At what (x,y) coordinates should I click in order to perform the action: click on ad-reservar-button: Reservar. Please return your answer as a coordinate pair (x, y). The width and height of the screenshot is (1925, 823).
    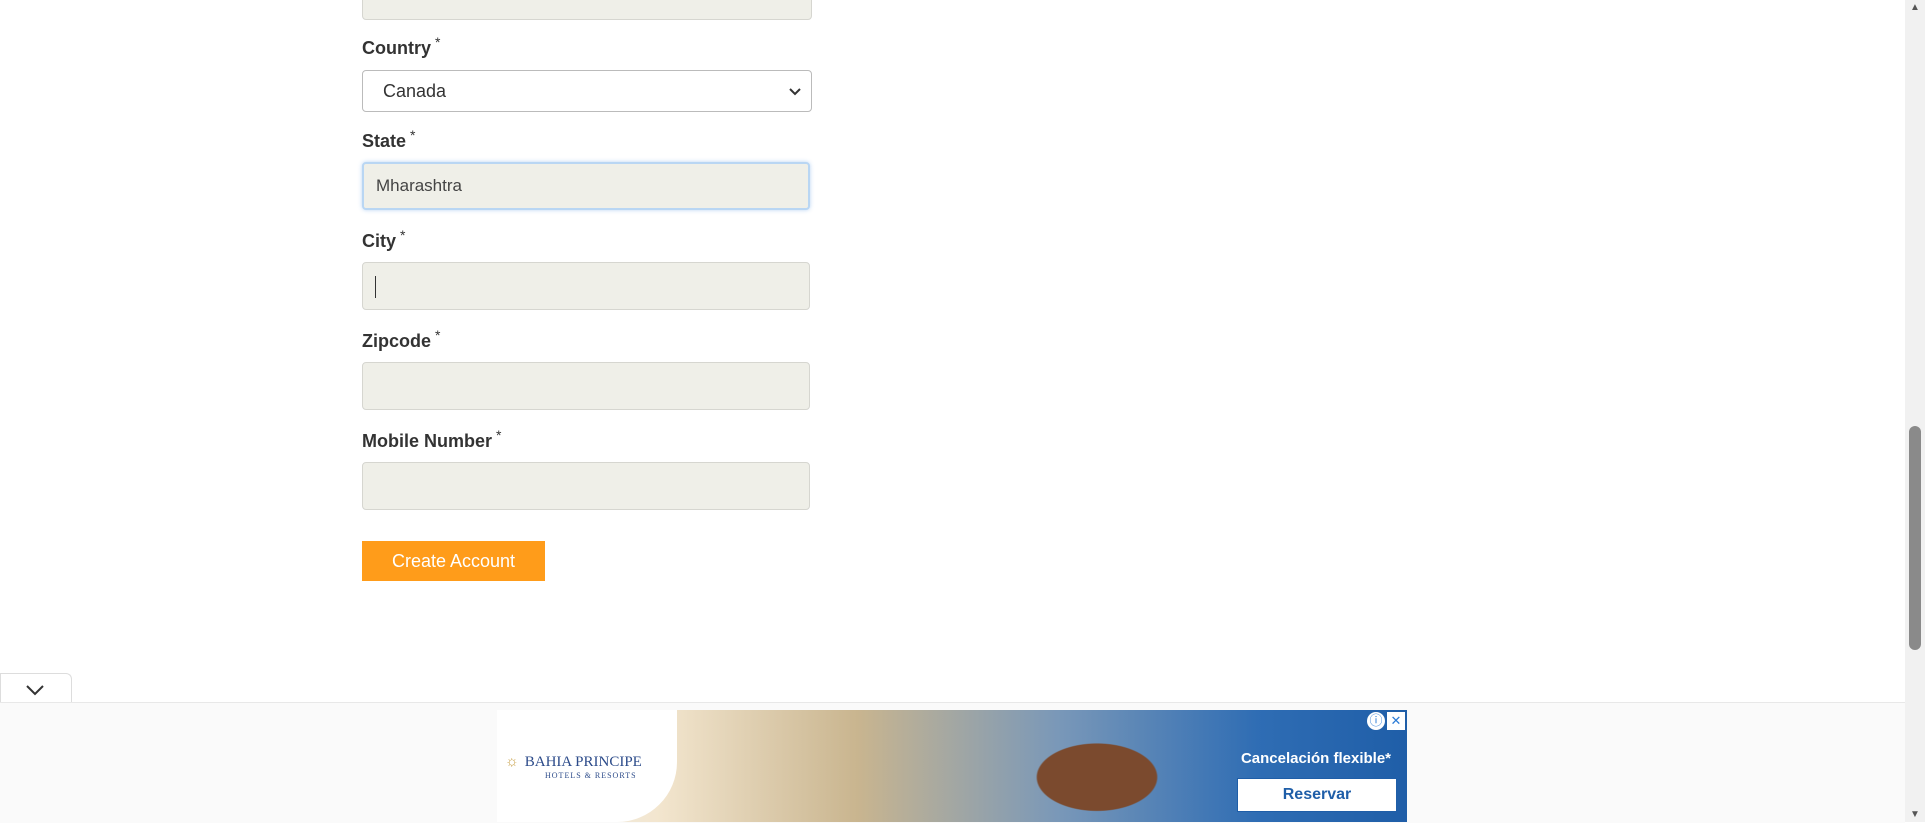
    Looking at the image, I should click on (1317, 795).